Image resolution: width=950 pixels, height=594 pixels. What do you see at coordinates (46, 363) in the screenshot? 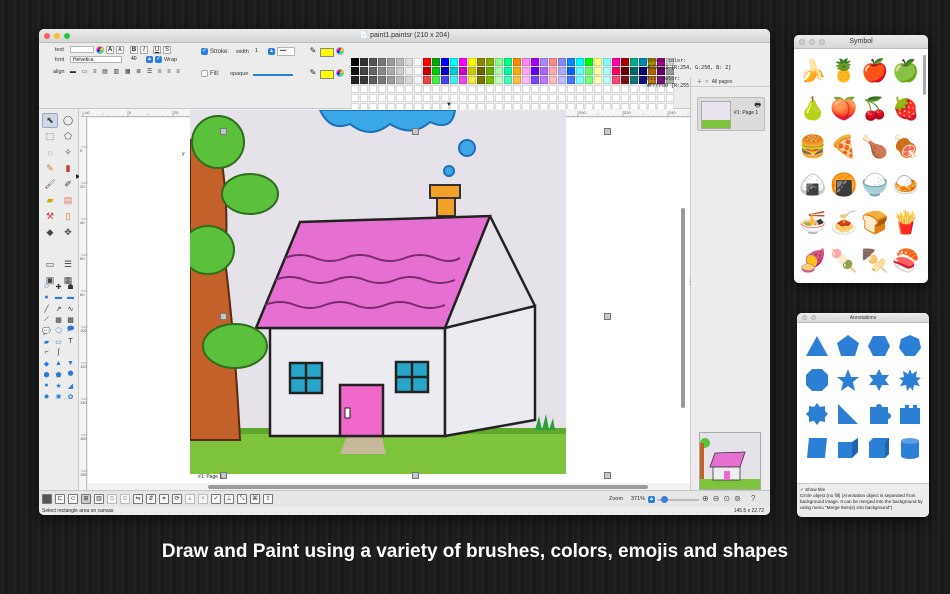
I see `diamond-shape-icon: ◆` at bounding box center [46, 363].